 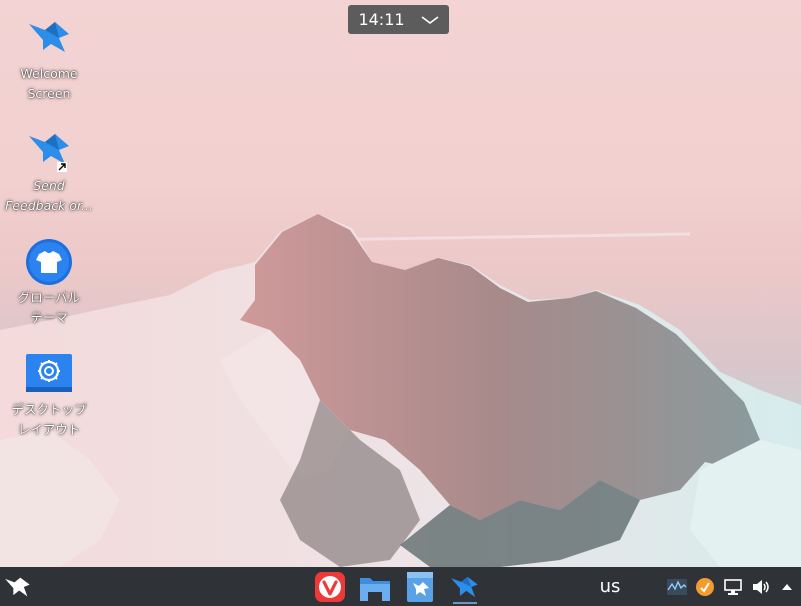 I want to click on taskbar-panel: us, so click(x=400, y=586).